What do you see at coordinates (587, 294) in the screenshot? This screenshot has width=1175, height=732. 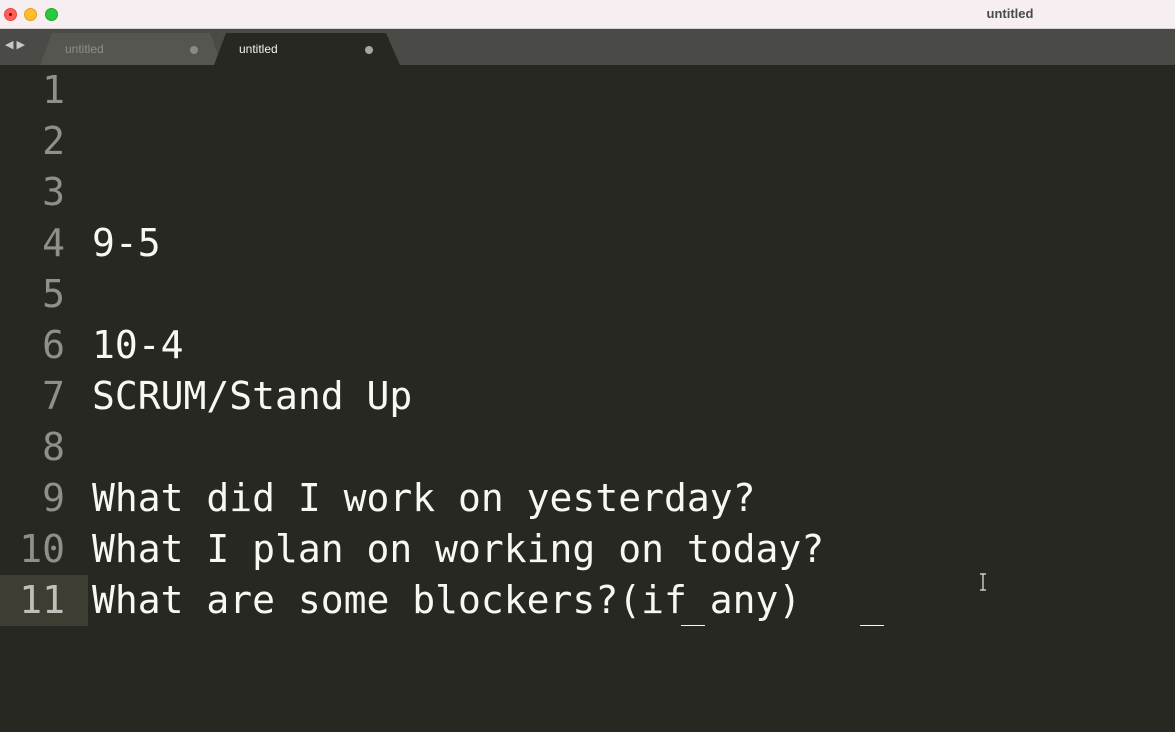 I see `editor-line: 5` at bounding box center [587, 294].